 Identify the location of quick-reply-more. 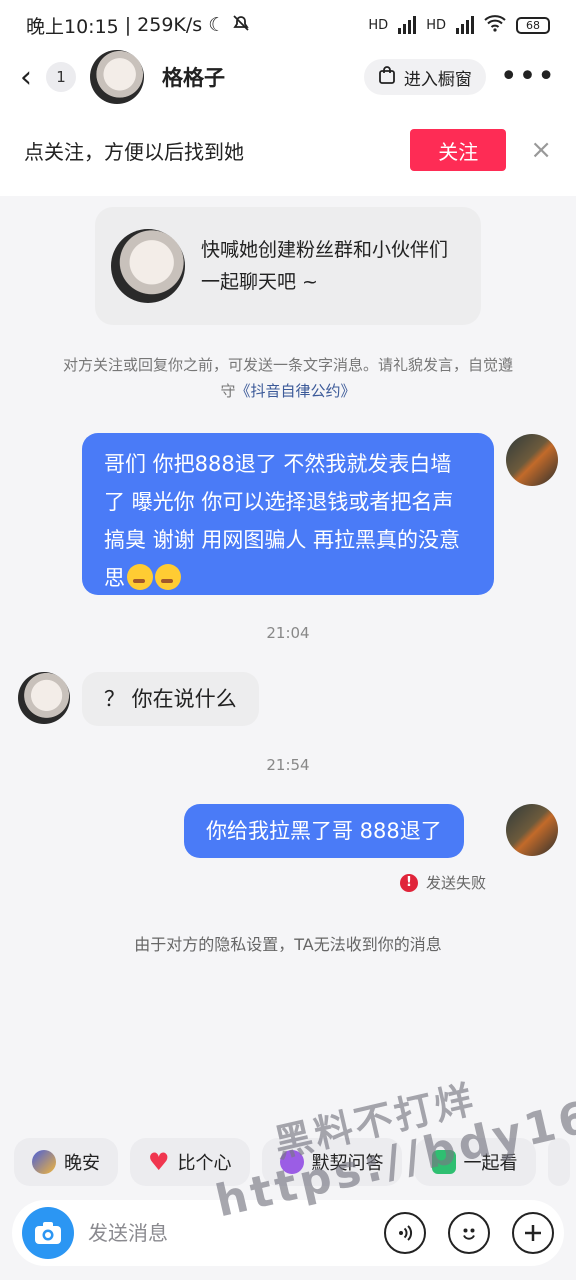
(558, 1162).